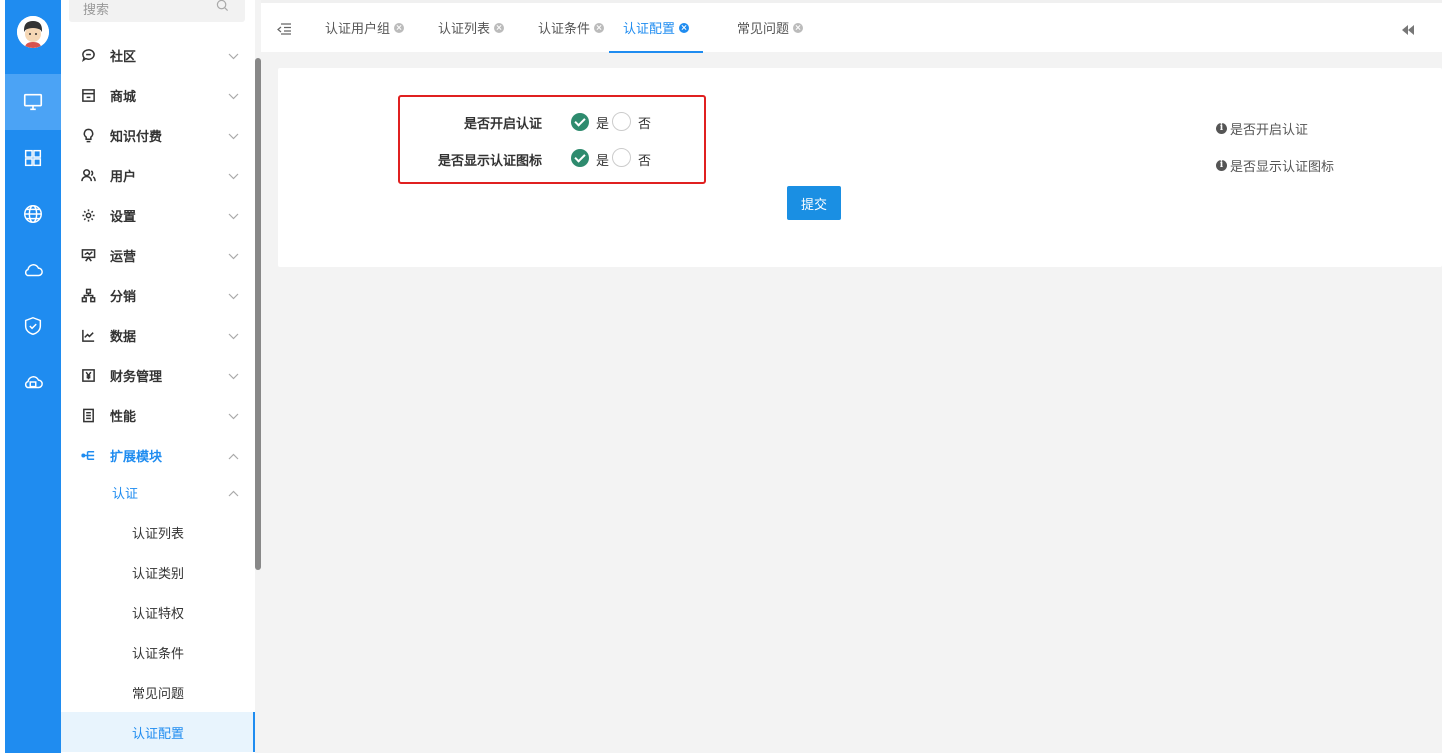  I want to click on sidebar-leaf-faq: 常见问题, so click(158, 692).